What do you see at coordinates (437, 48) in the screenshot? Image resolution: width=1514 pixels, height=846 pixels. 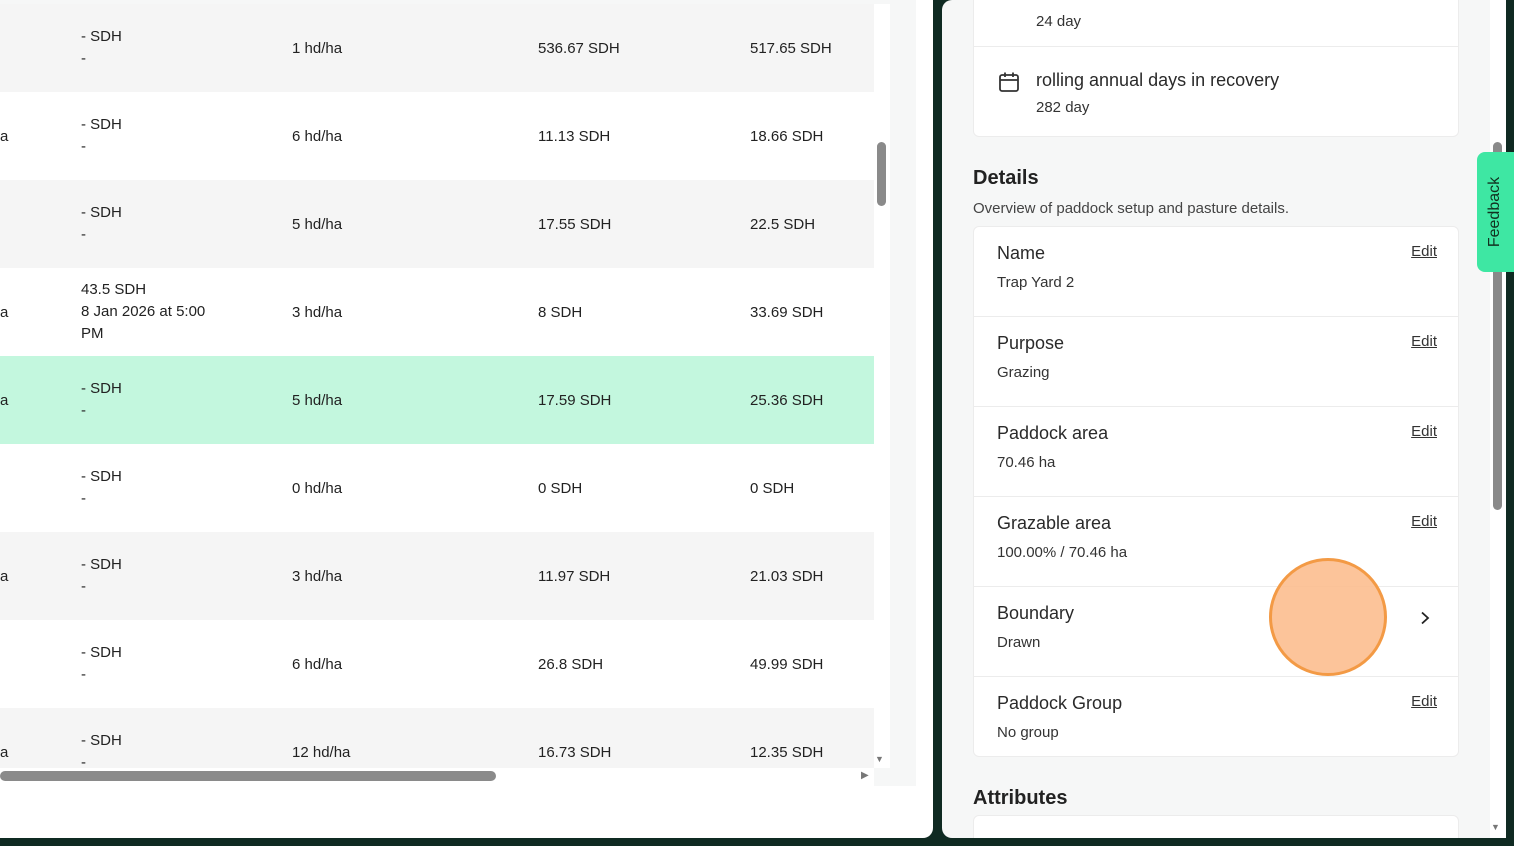 I see `table-row: - SDH - 1 hd/ha 536.67 SDH 517.65 SDH` at bounding box center [437, 48].